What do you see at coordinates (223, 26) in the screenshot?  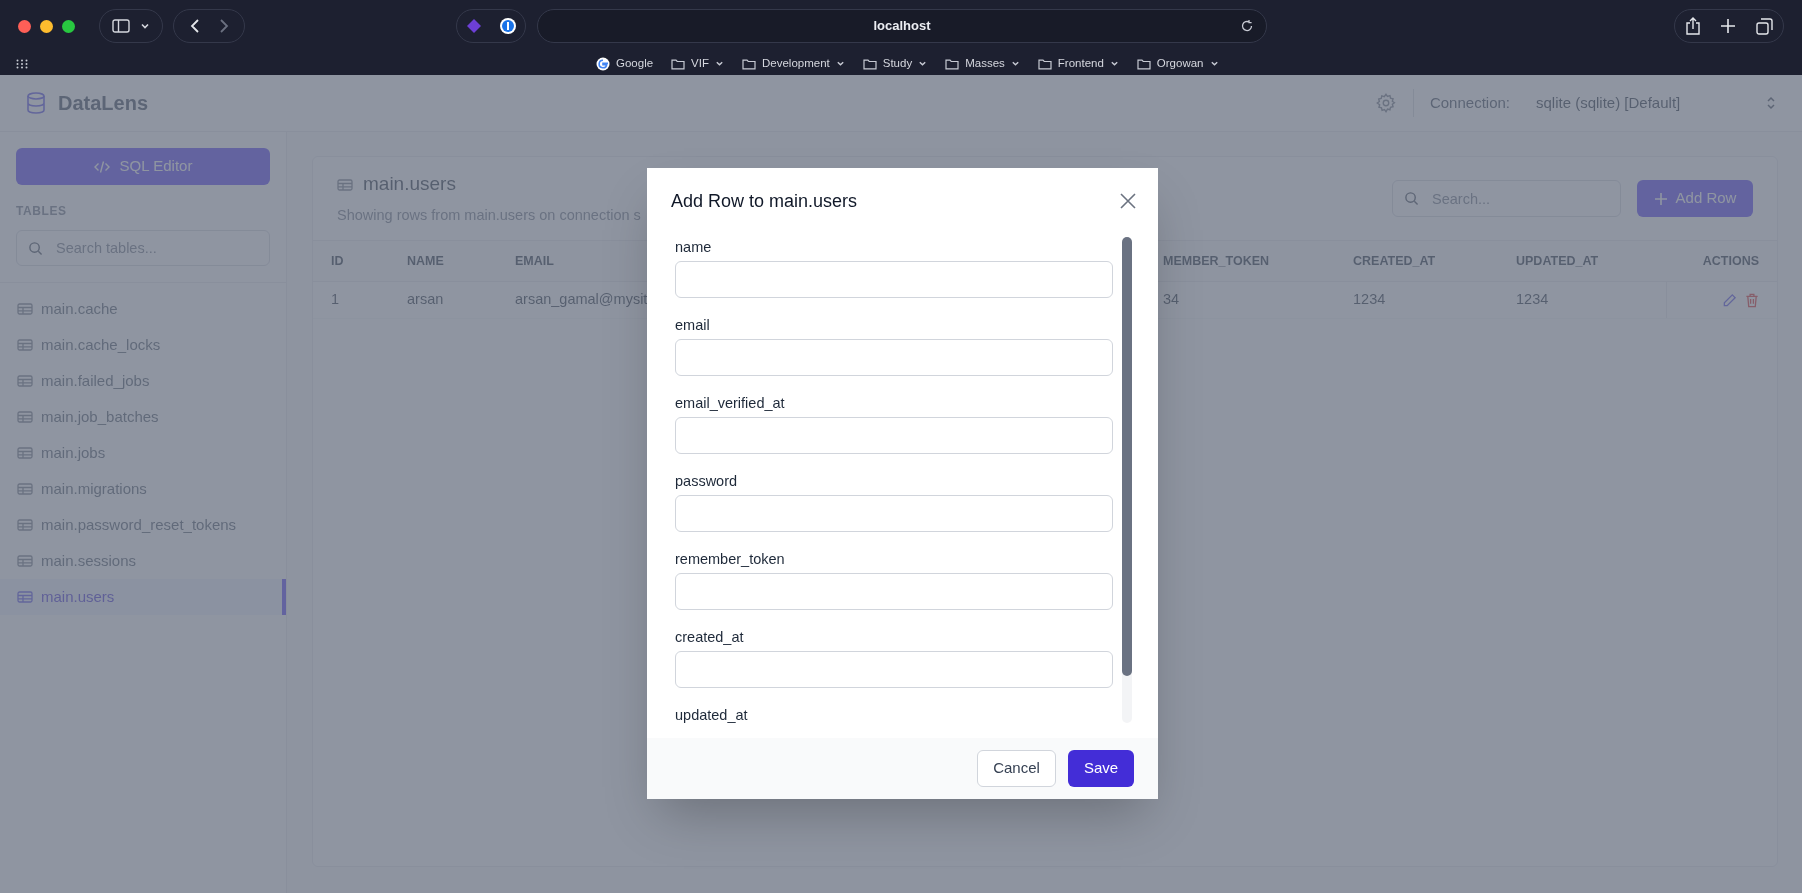 I see `forward-button` at bounding box center [223, 26].